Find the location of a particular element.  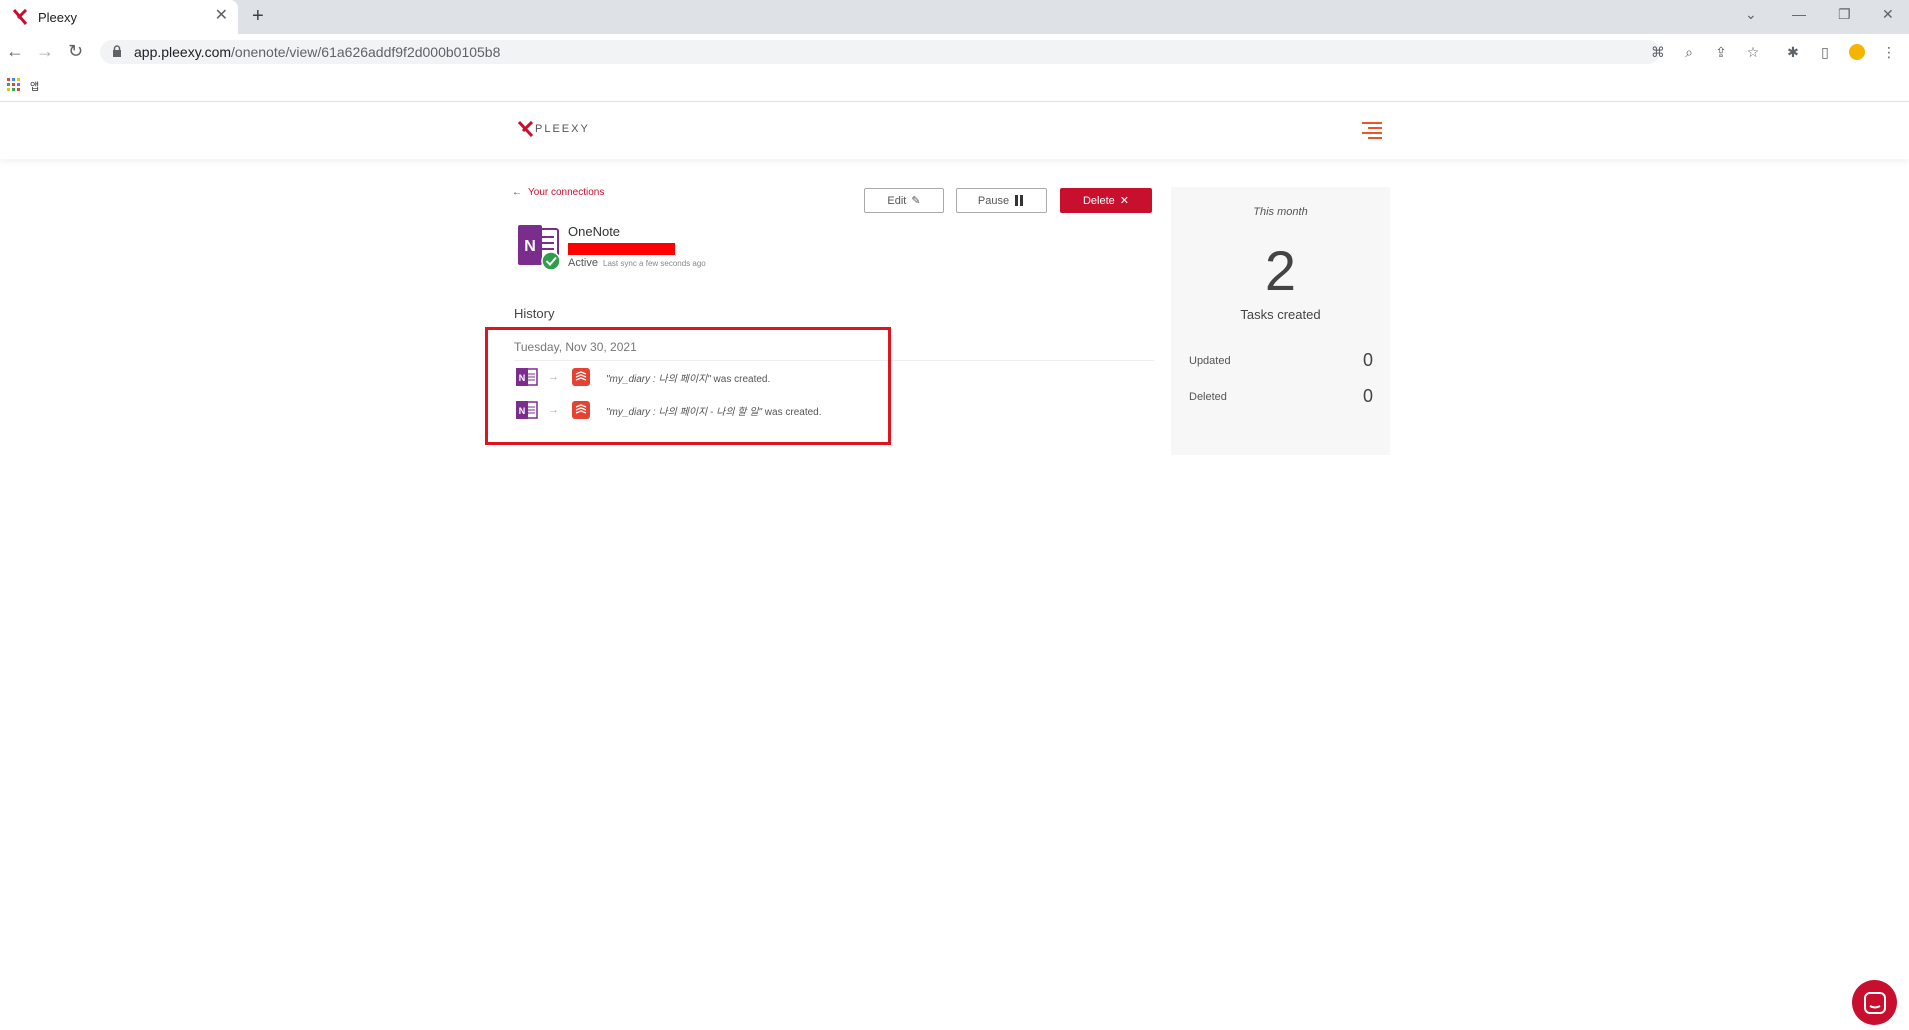

pleexy-logo: PLEEXY is located at coordinates (554, 129).